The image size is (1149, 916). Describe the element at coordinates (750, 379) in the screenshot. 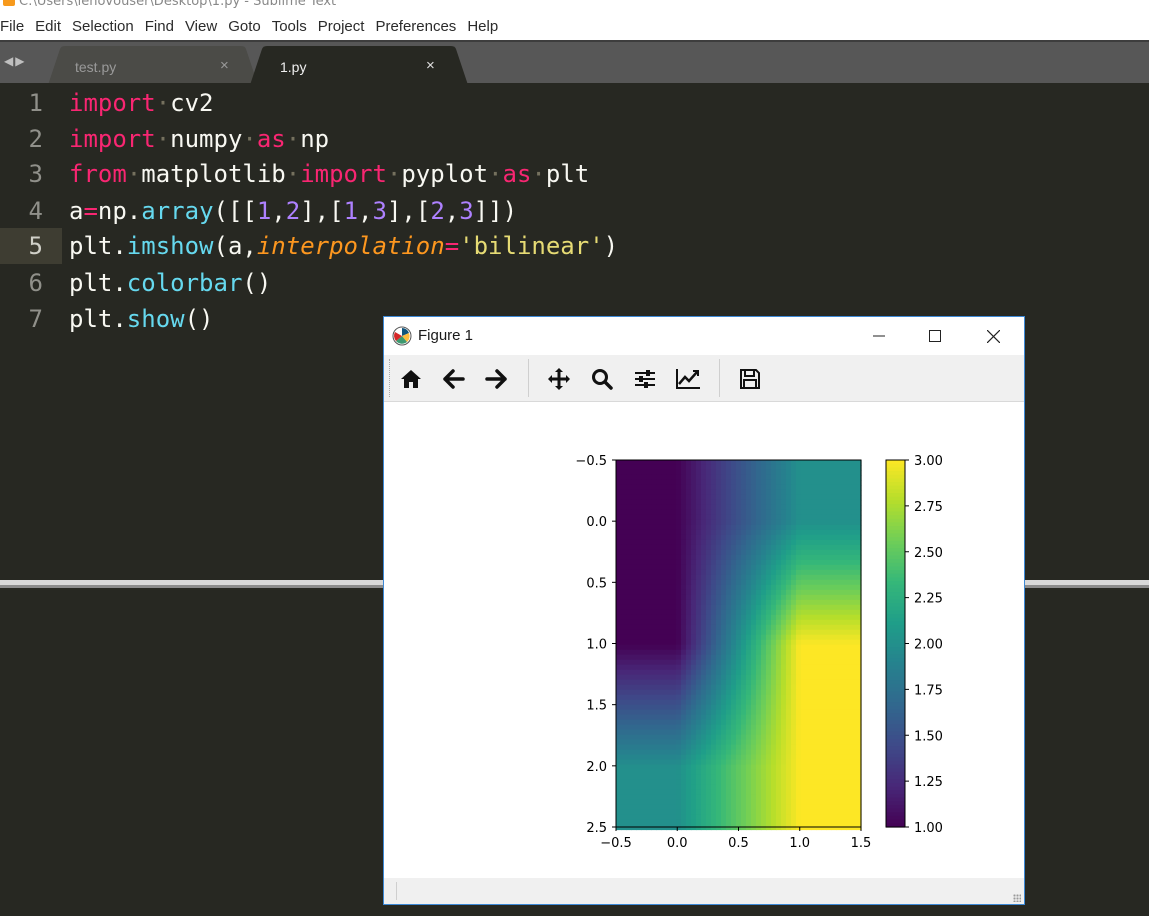

I see `save-button` at that location.